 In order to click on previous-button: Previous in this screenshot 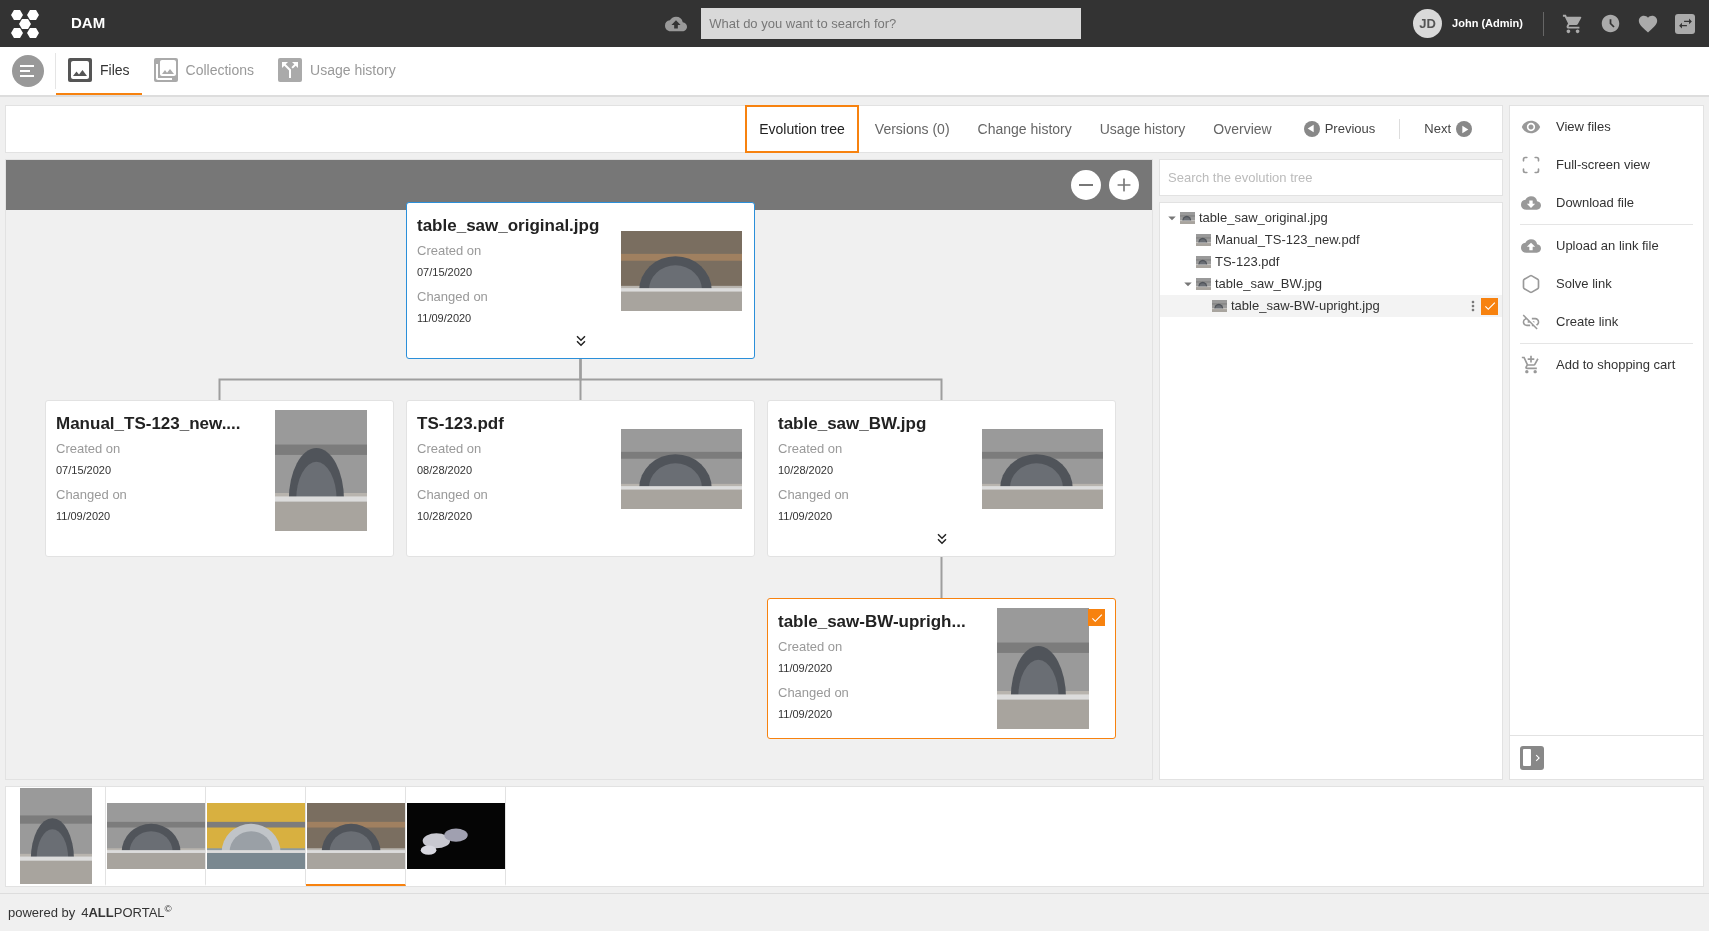, I will do `click(1352, 129)`.